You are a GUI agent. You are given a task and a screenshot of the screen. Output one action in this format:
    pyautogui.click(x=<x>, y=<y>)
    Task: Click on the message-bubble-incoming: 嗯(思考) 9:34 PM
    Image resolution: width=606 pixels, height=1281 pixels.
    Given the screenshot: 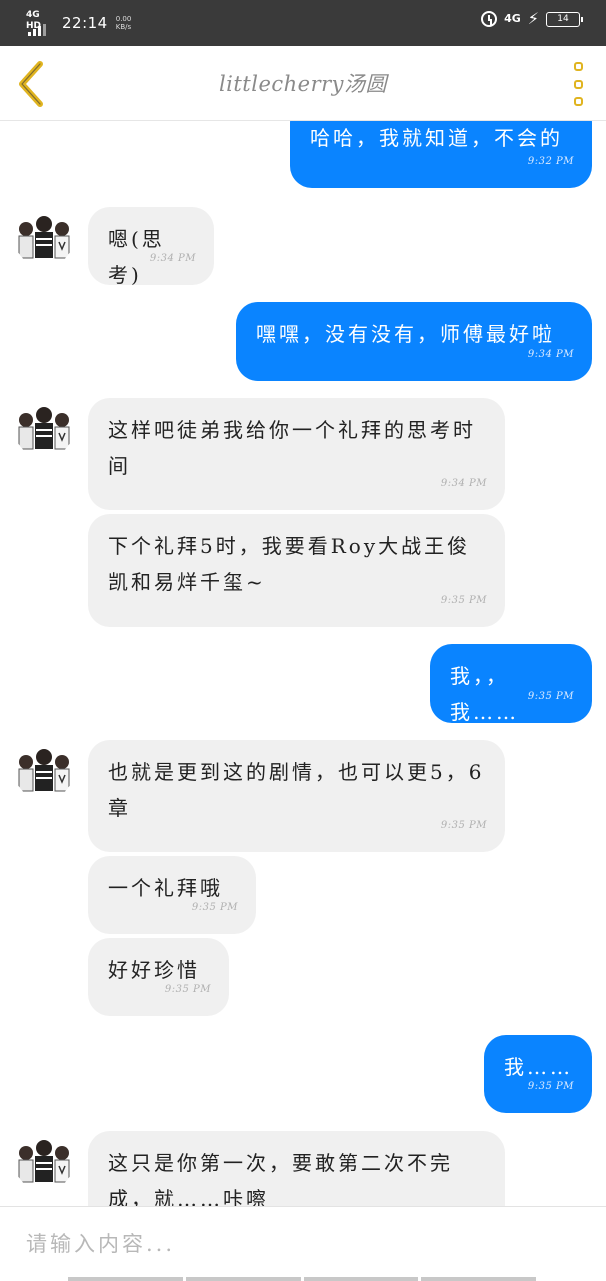 What is the action you would take?
    pyautogui.click(x=151, y=247)
    